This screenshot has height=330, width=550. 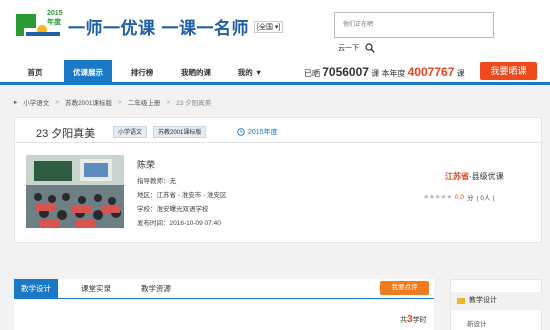 I want to click on lesson-video-thumbnail, so click(x=75, y=191).